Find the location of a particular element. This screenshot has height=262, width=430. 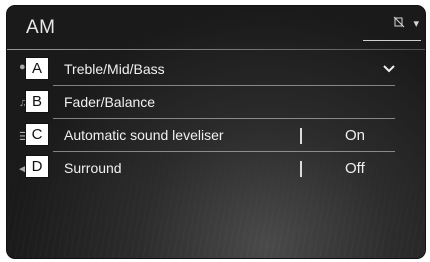

callout-d: D is located at coordinates (37, 166).